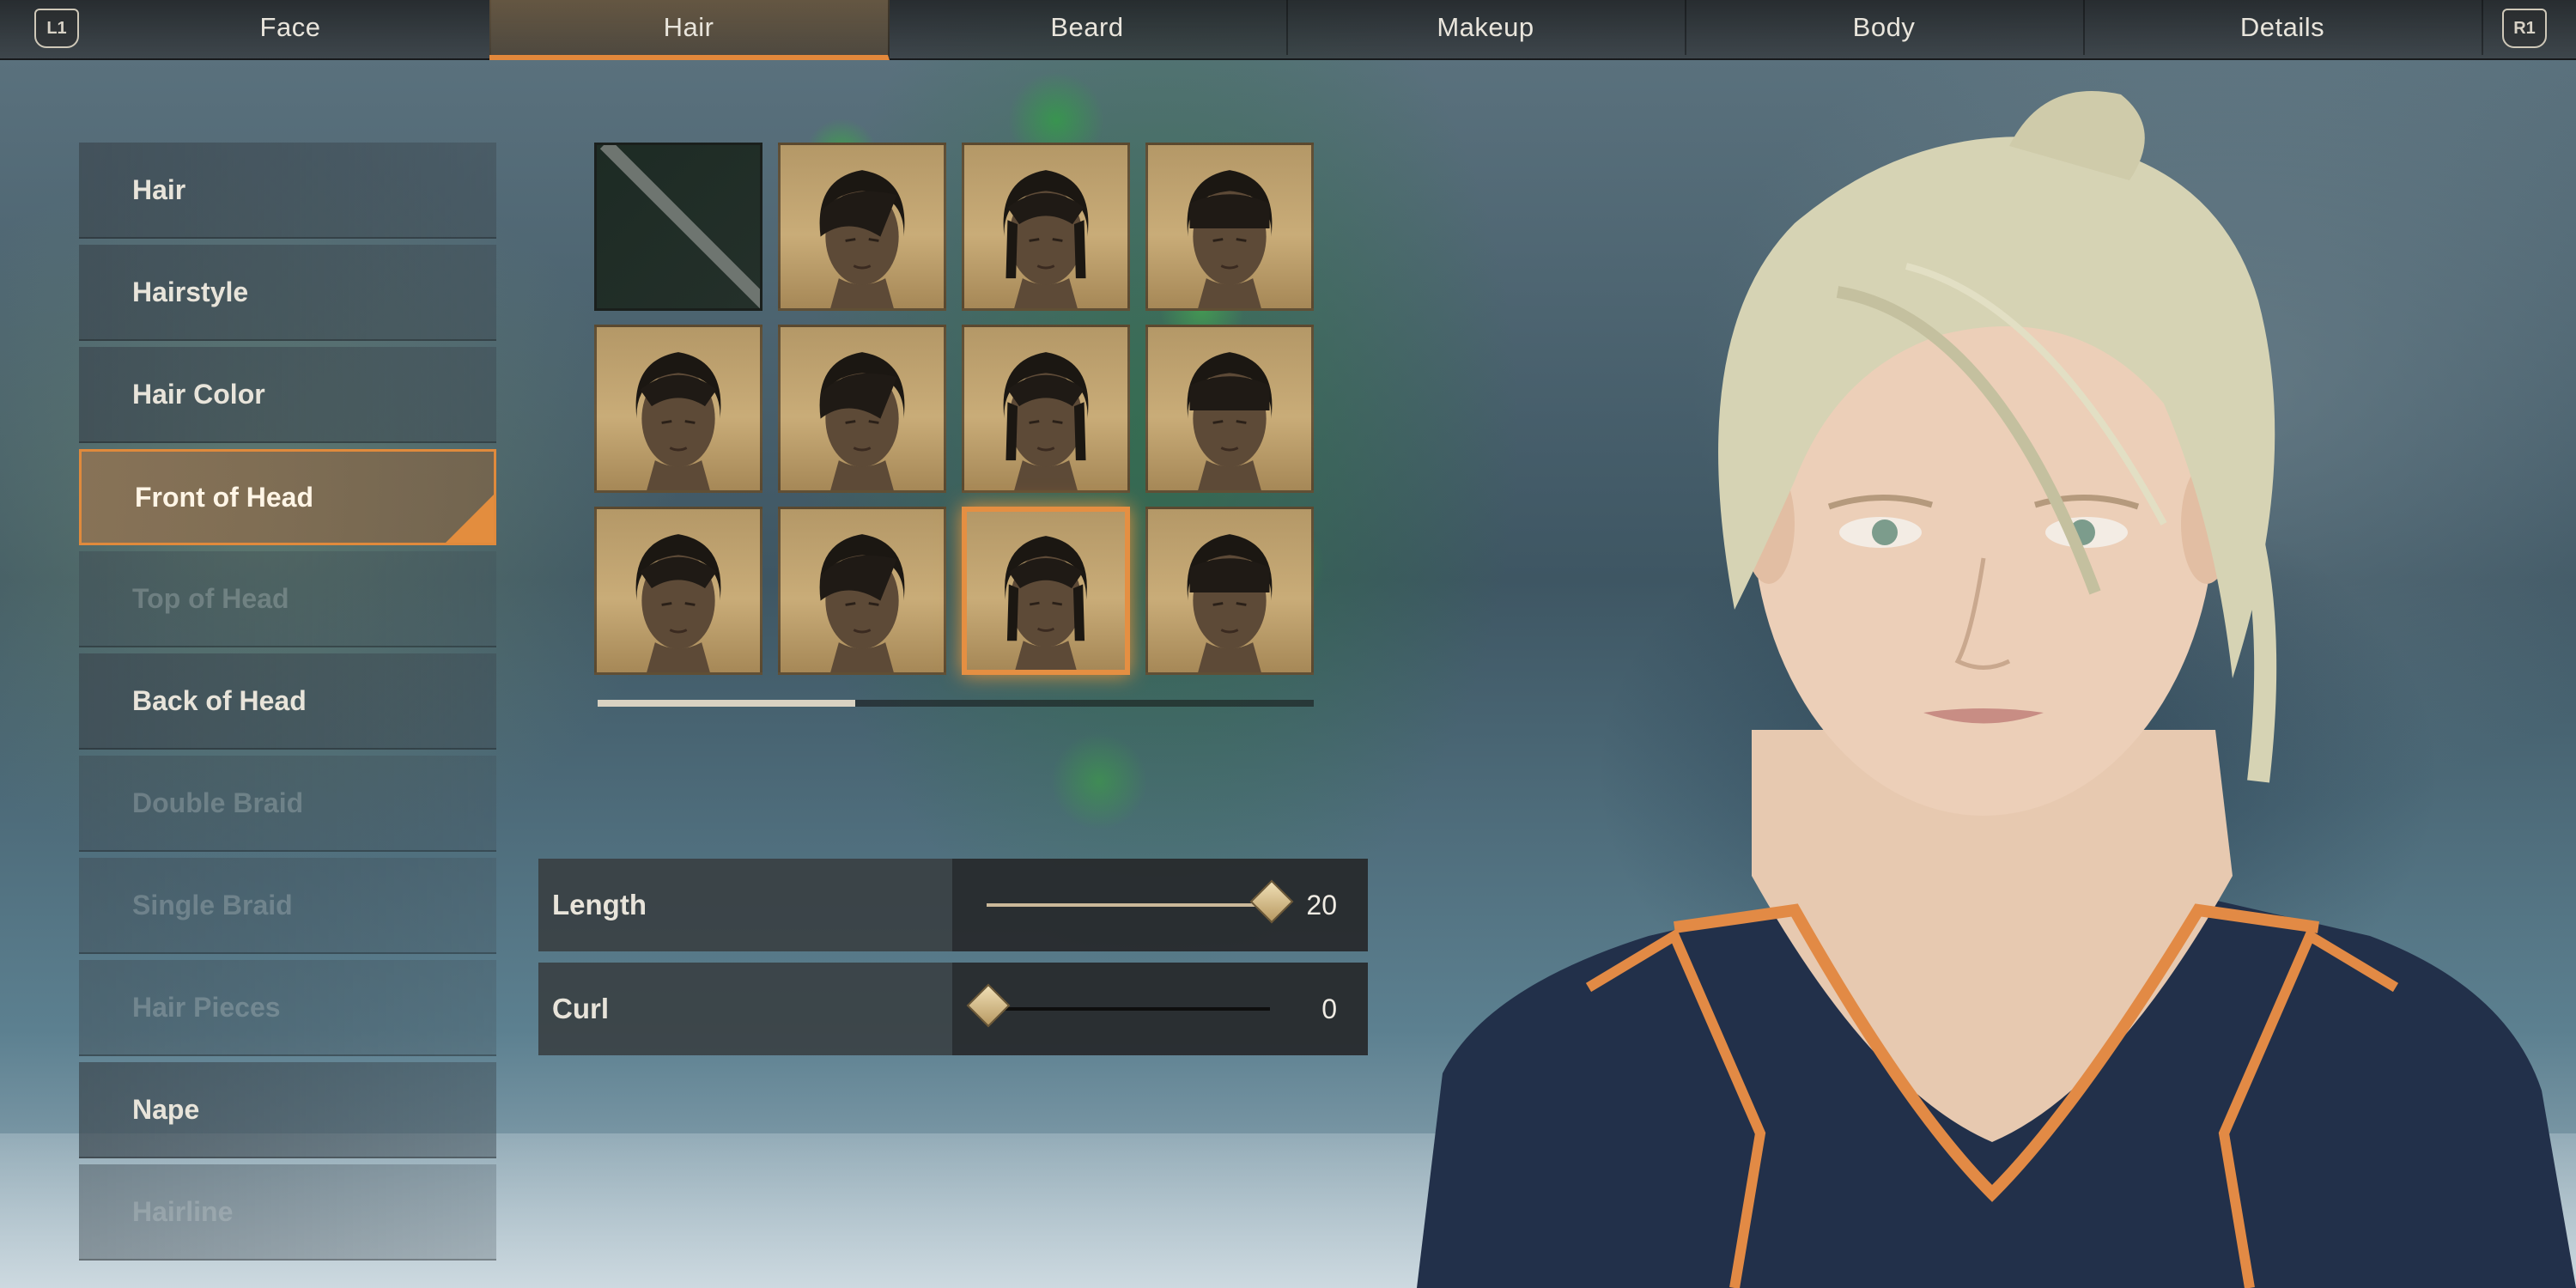 The height and width of the screenshot is (1288, 2576). Describe the element at coordinates (287, 1008) in the screenshot. I see `menu-item-hair-pieces: Hair Pieces` at that location.